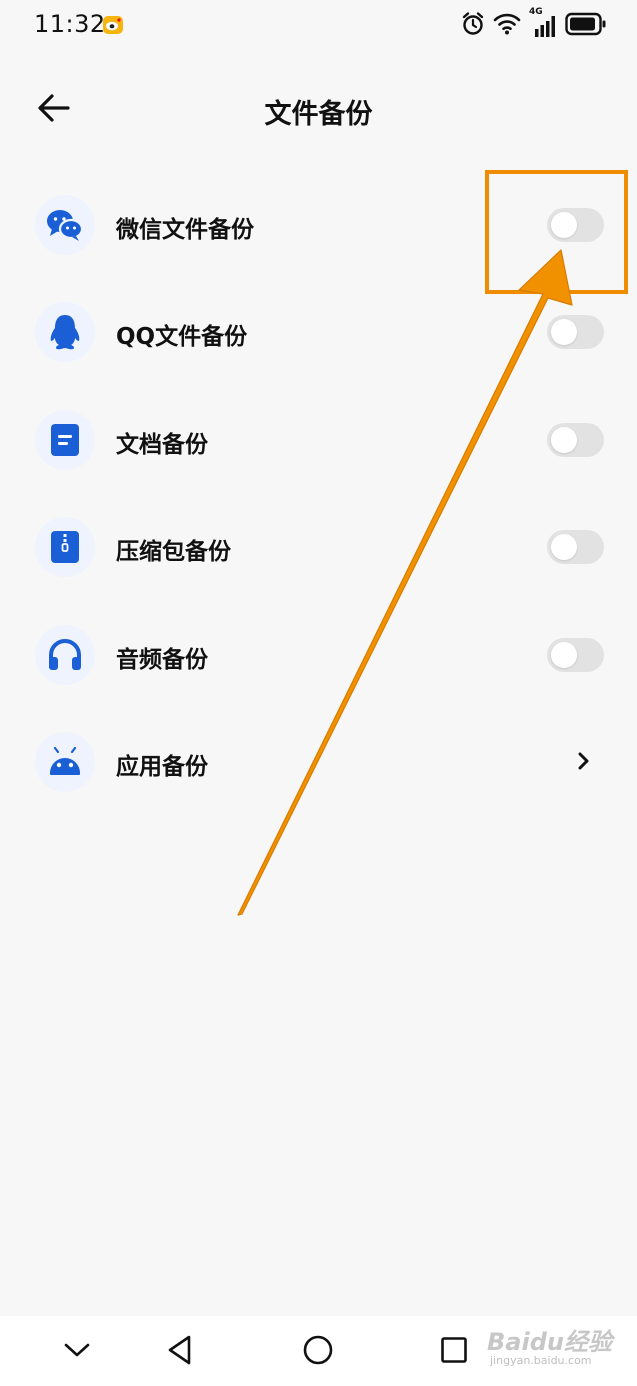  Describe the element at coordinates (318, 440) in the screenshot. I see `list-item-document-backup: 文档备份` at that location.